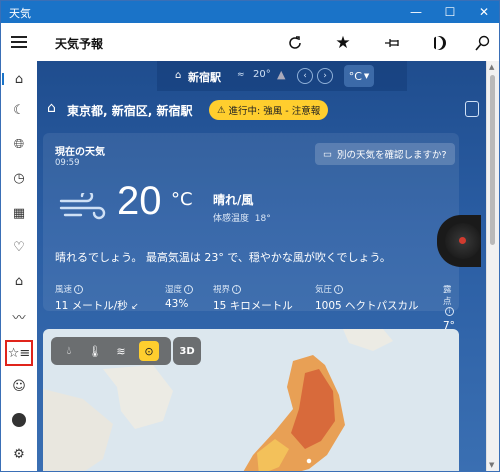 Image resolution: width=500 pixels, height=472 pixels. I want to click on current-weather-time: 09:59, so click(67, 163).